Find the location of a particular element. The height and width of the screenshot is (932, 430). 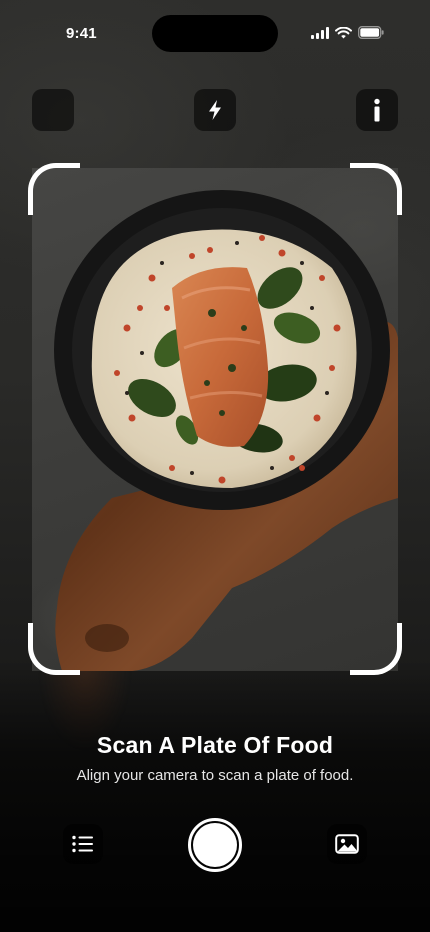

dynamic-island is located at coordinates (215, 33).